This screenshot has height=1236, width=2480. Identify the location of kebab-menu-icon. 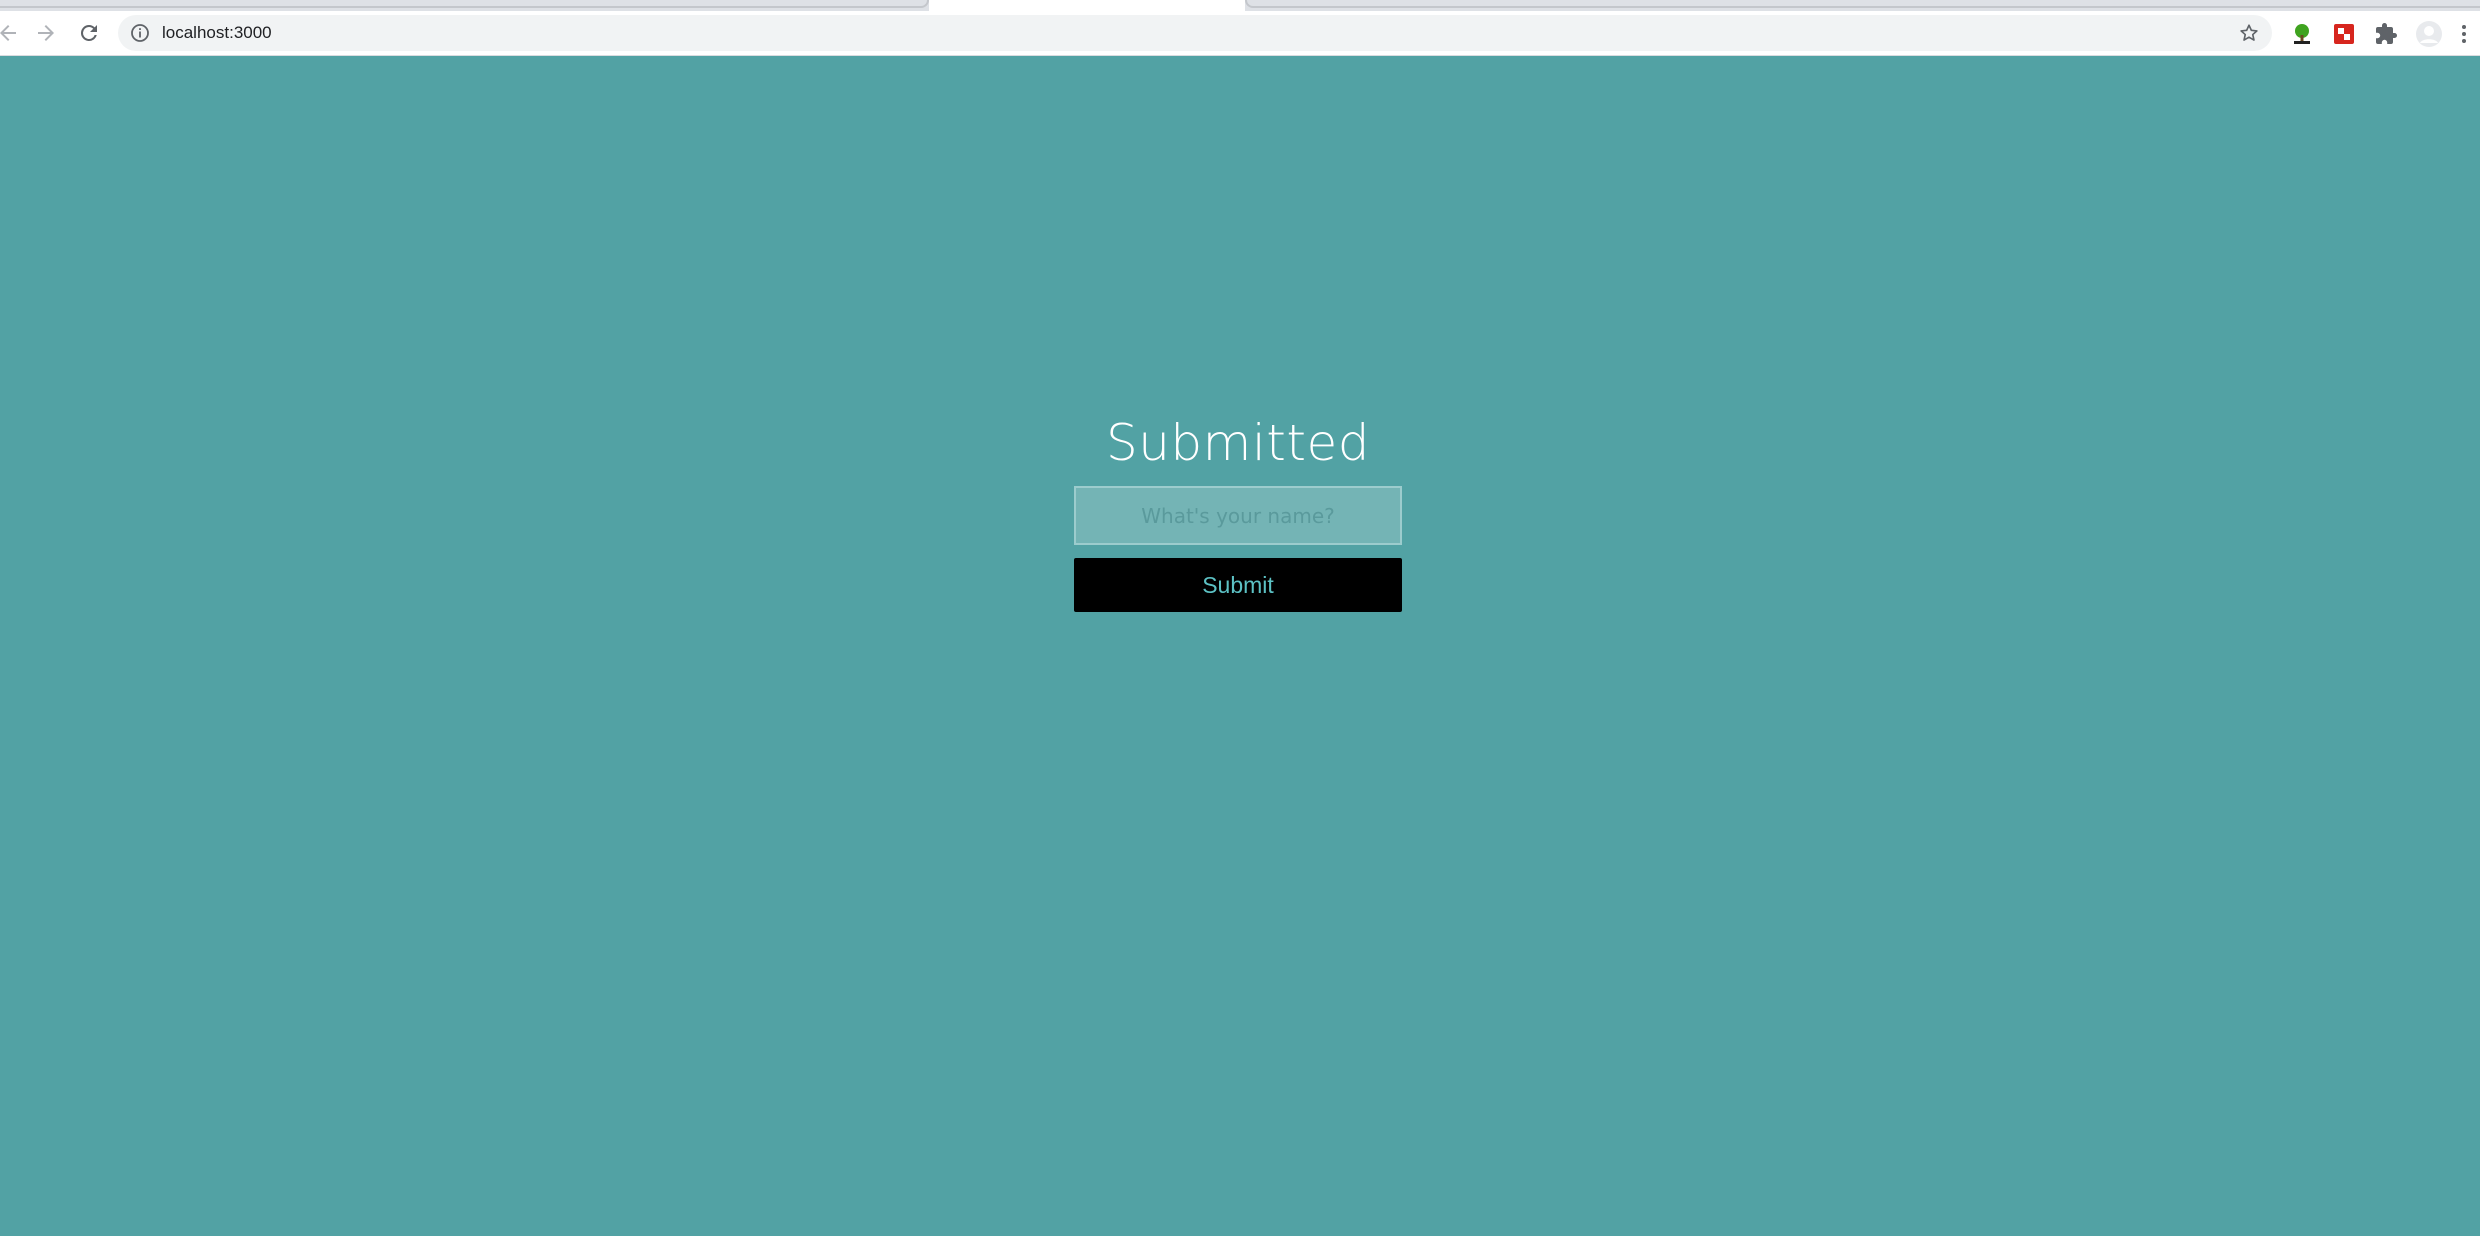
(2464, 34).